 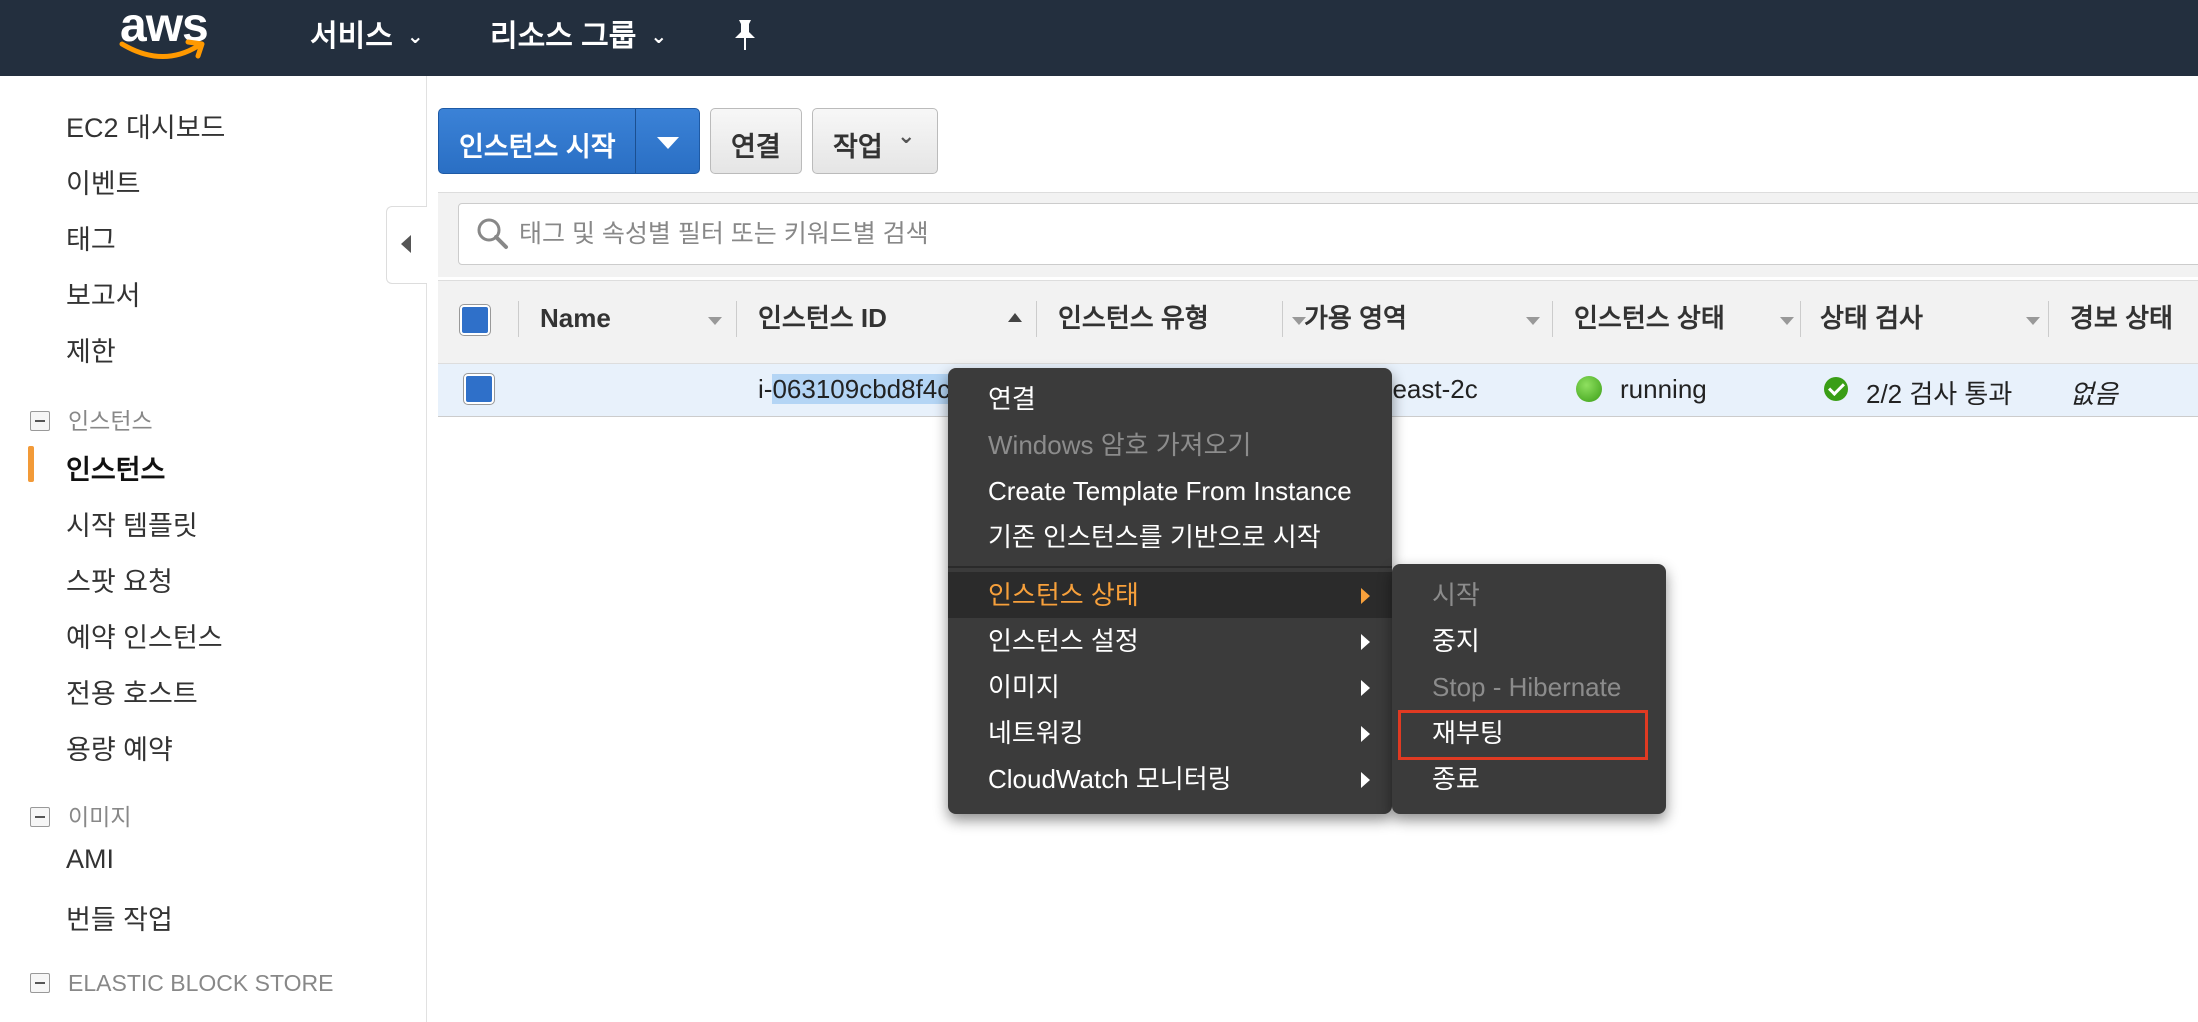 I want to click on sidebar-item-limits: 제한, so click(x=91, y=349).